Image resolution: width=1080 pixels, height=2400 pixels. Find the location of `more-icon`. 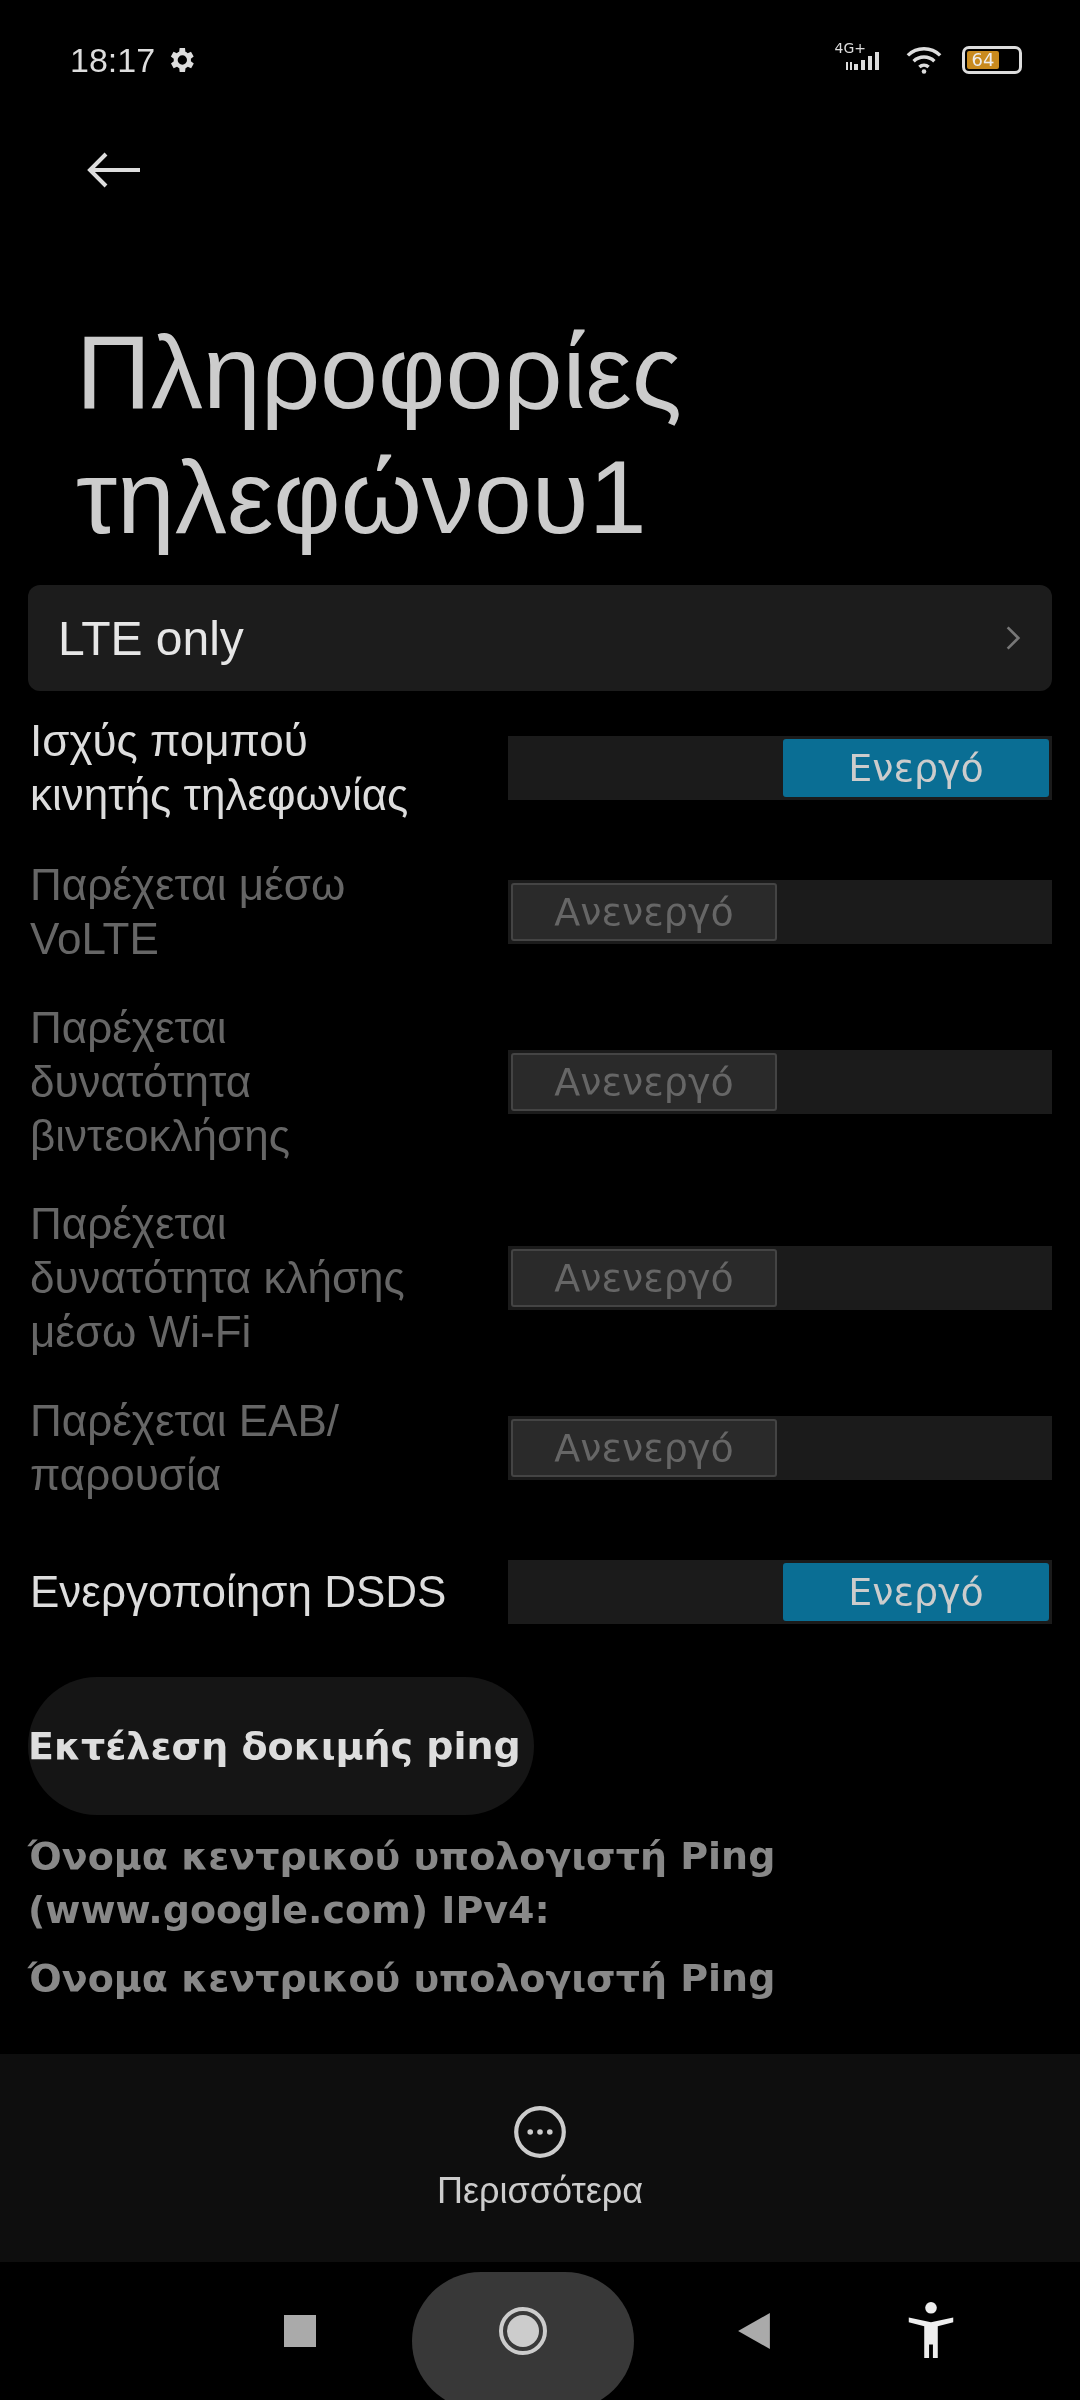

more-icon is located at coordinates (540, 2132).